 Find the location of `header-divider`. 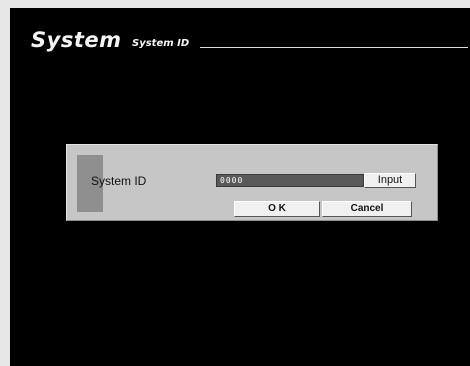

header-divider is located at coordinates (334, 47).